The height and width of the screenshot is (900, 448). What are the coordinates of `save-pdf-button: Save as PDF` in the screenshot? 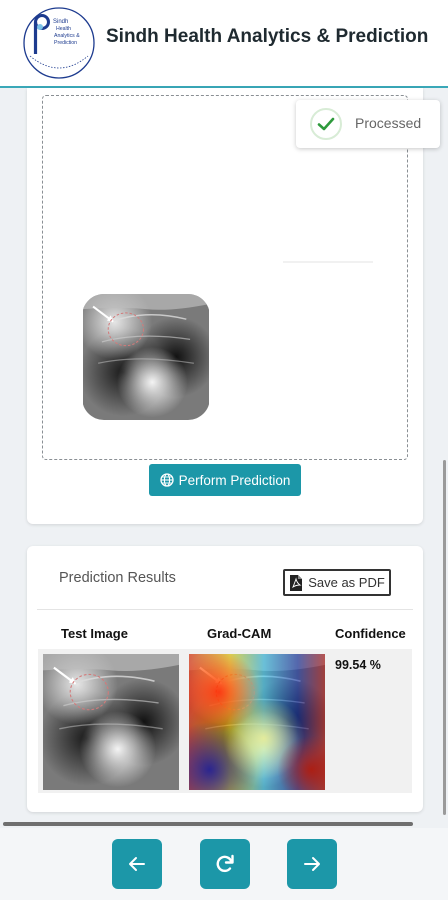 It's located at (337, 582).